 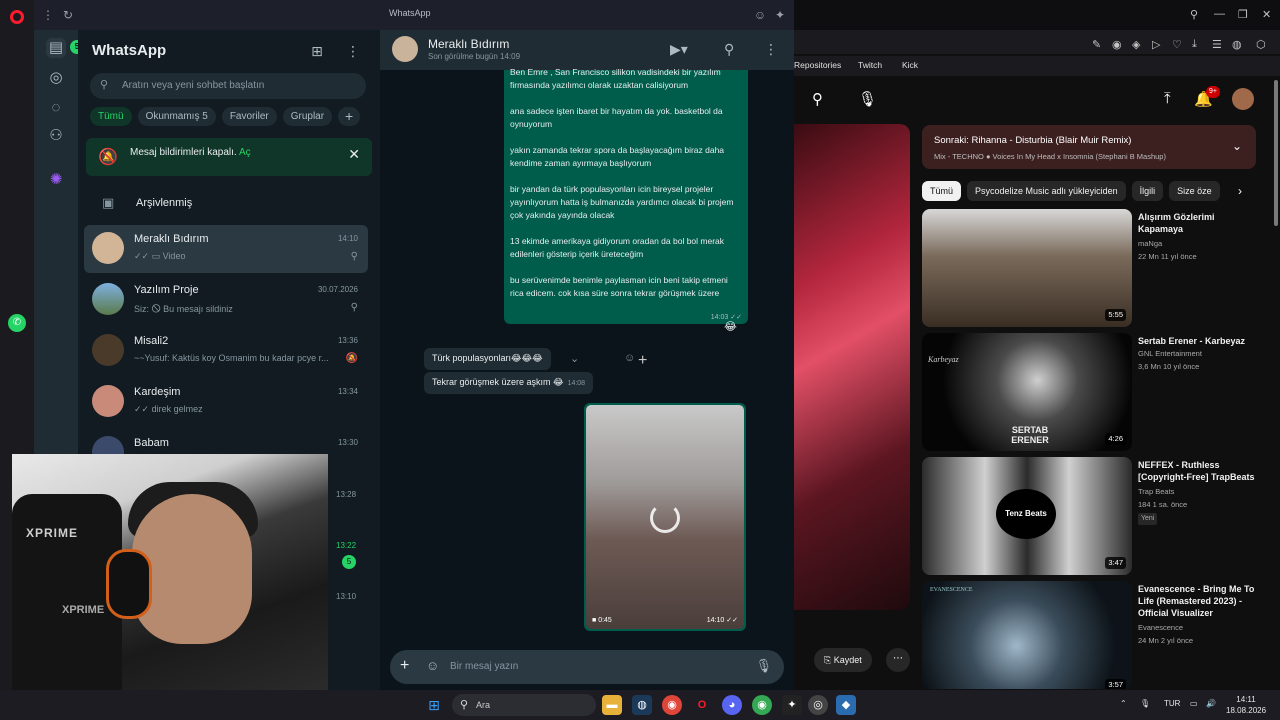 I want to click on menu-icon: ☰, so click(x=1217, y=44).